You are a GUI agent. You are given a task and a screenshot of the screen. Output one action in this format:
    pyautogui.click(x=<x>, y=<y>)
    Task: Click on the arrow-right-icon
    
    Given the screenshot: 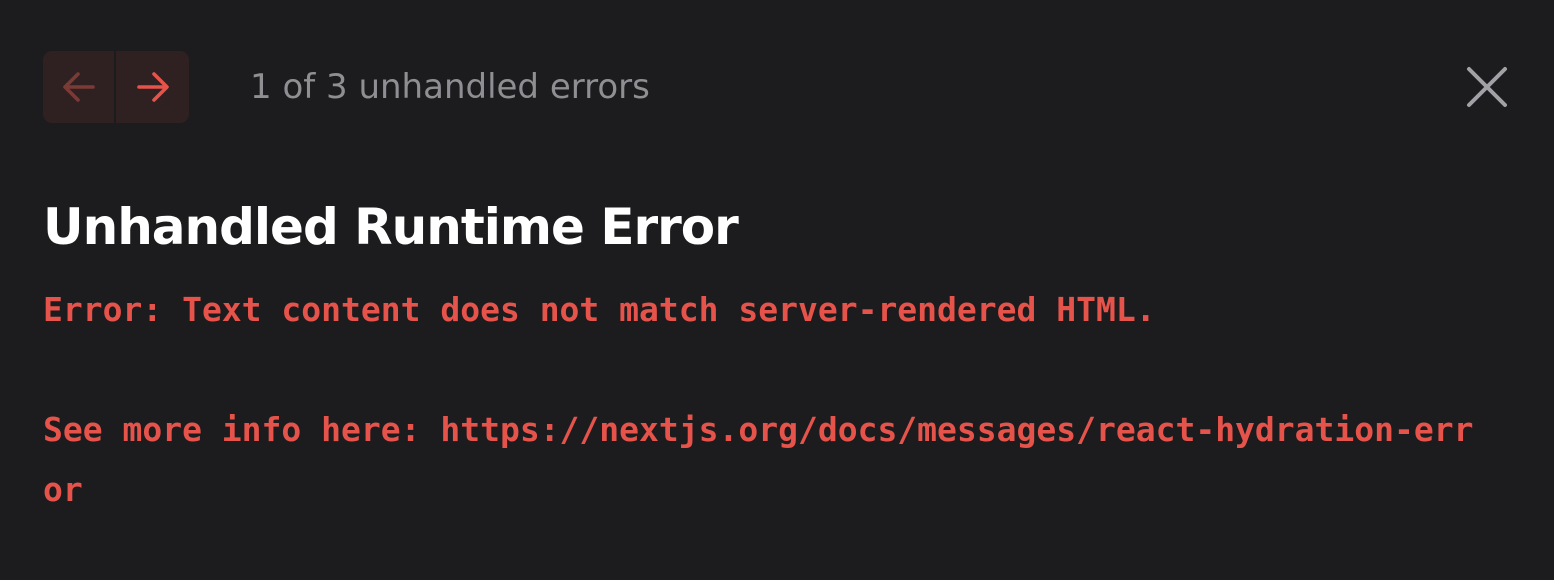 What is the action you would take?
    pyautogui.click(x=152, y=87)
    